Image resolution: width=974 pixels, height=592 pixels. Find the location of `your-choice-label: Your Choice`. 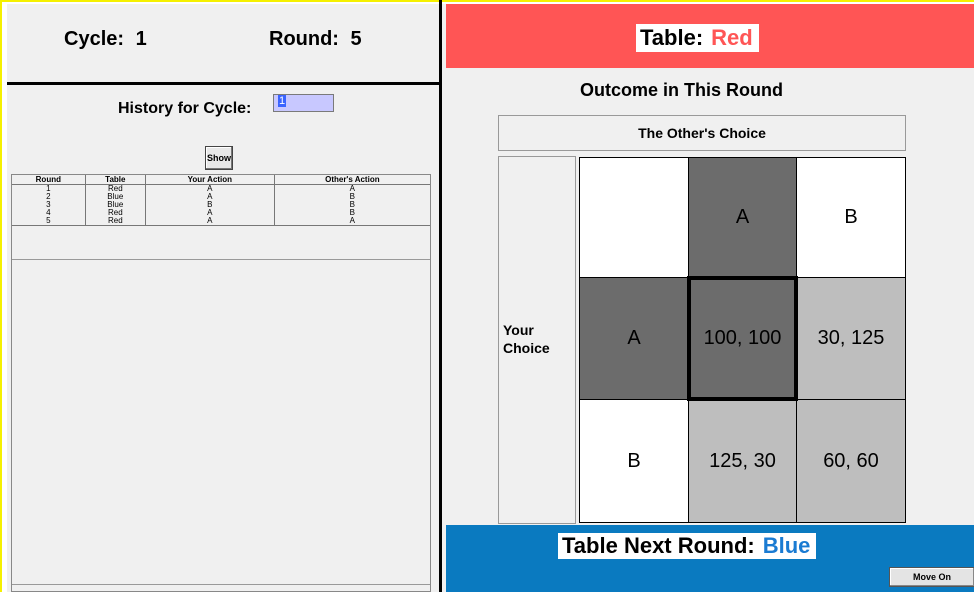

your-choice-label: Your Choice is located at coordinates (526, 339).